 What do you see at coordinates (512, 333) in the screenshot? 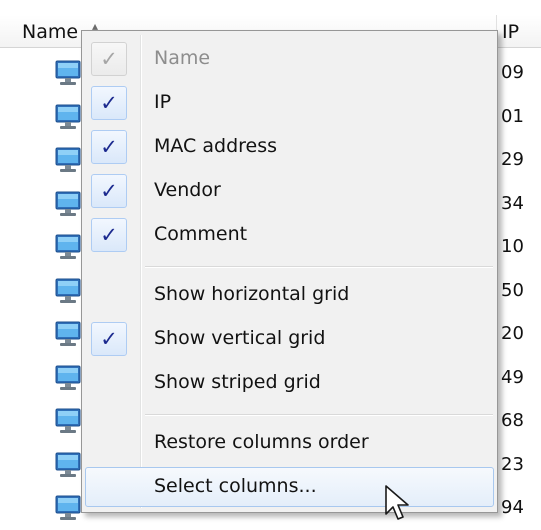
I see `ip-cell: 20` at bounding box center [512, 333].